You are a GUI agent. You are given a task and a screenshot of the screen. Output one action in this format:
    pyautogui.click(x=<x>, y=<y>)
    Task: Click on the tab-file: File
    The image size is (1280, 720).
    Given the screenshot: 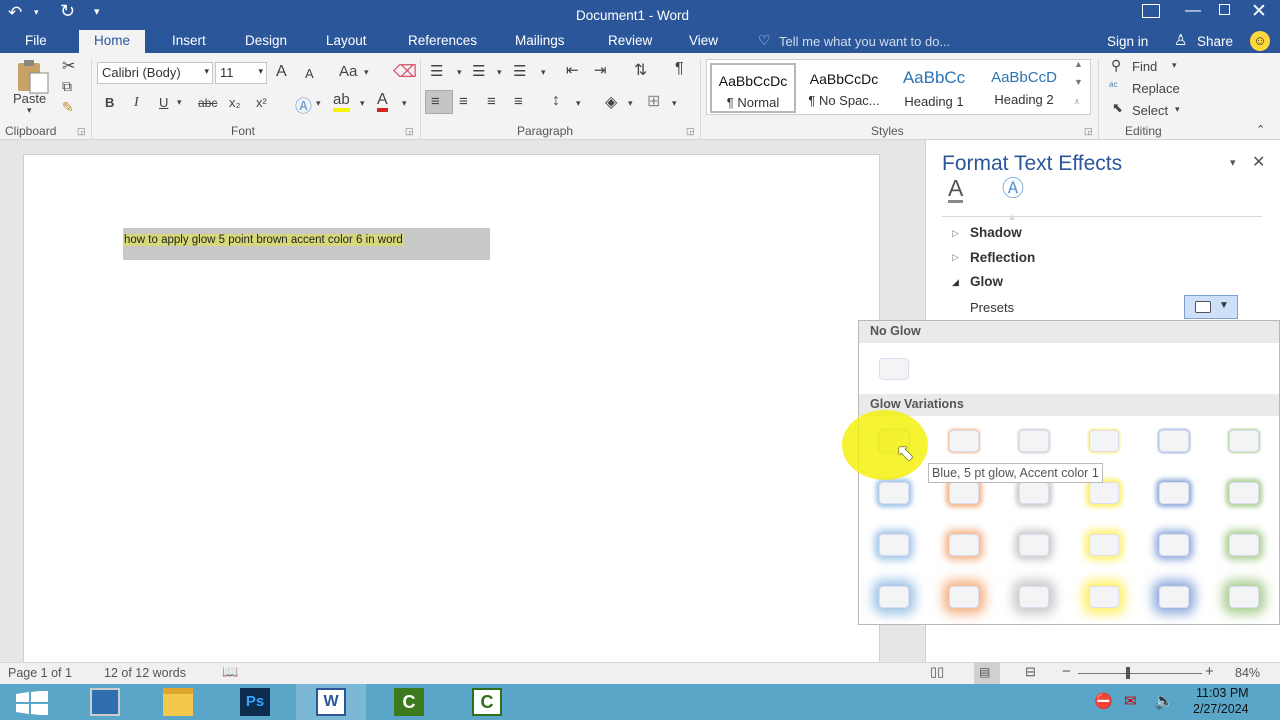 What is the action you would take?
    pyautogui.click(x=36, y=40)
    